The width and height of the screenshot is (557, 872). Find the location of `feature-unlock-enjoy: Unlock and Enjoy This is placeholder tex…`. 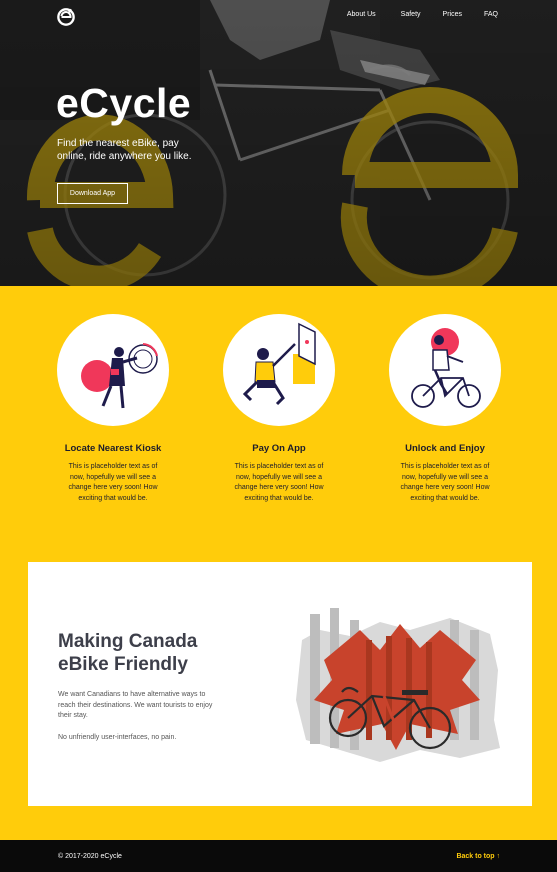

feature-unlock-enjoy: Unlock and Enjoy This is placeholder tex… is located at coordinates (445, 409).